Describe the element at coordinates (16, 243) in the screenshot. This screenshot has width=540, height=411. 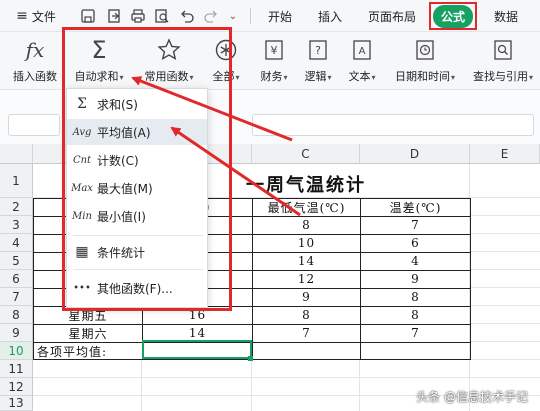
I see `row-header-4: 4` at that location.